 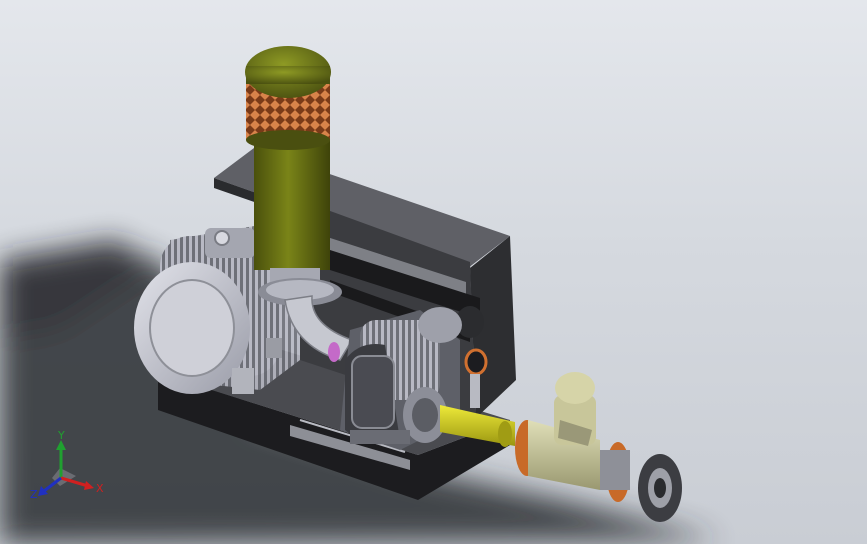 I want to click on coordinate-triad: Y X Z, so click(x=67, y=465).